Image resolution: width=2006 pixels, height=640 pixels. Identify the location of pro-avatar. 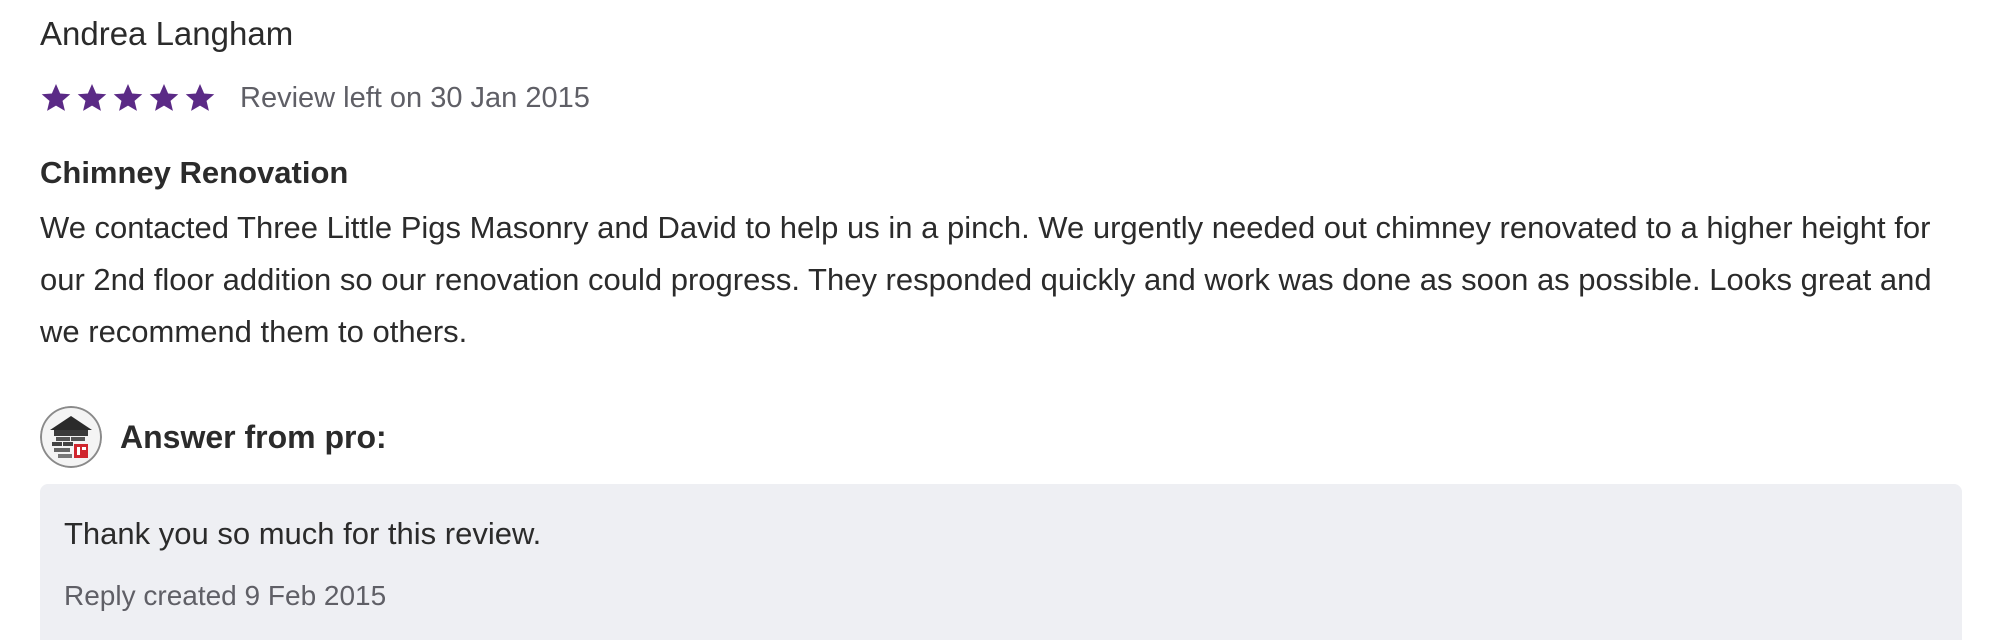
(71, 437).